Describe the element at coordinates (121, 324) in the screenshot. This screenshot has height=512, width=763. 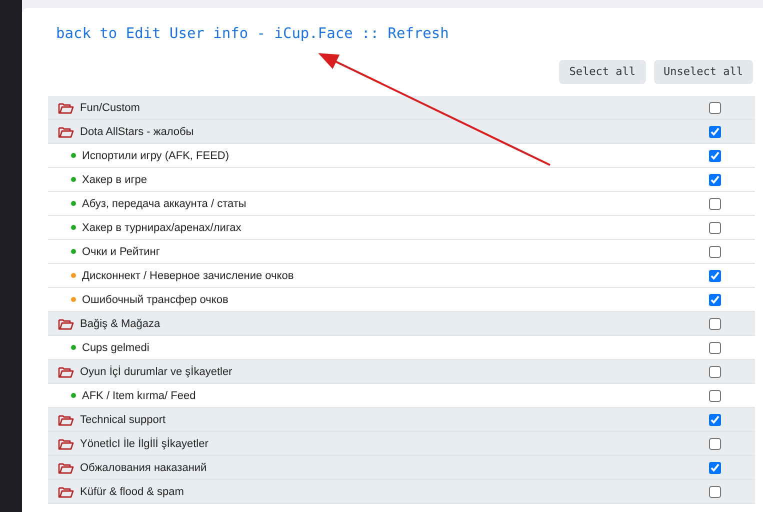
I see `row-label: Bağiş & Mağaza` at that location.